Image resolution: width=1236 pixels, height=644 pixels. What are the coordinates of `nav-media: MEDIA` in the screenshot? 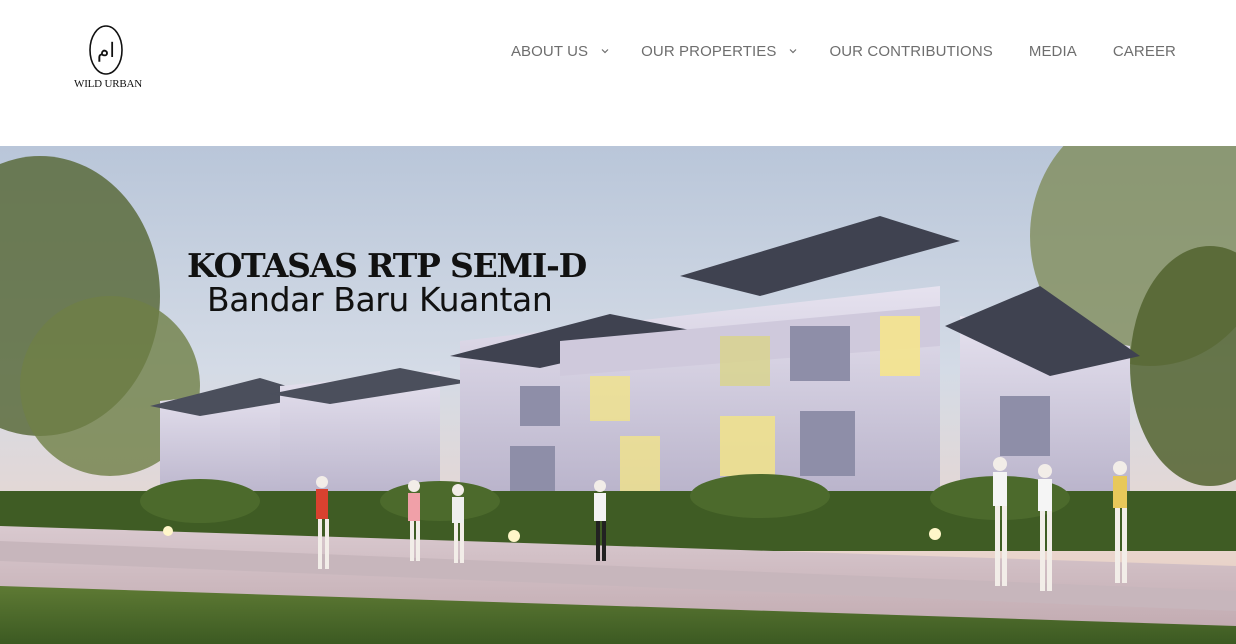 It's located at (1053, 51).